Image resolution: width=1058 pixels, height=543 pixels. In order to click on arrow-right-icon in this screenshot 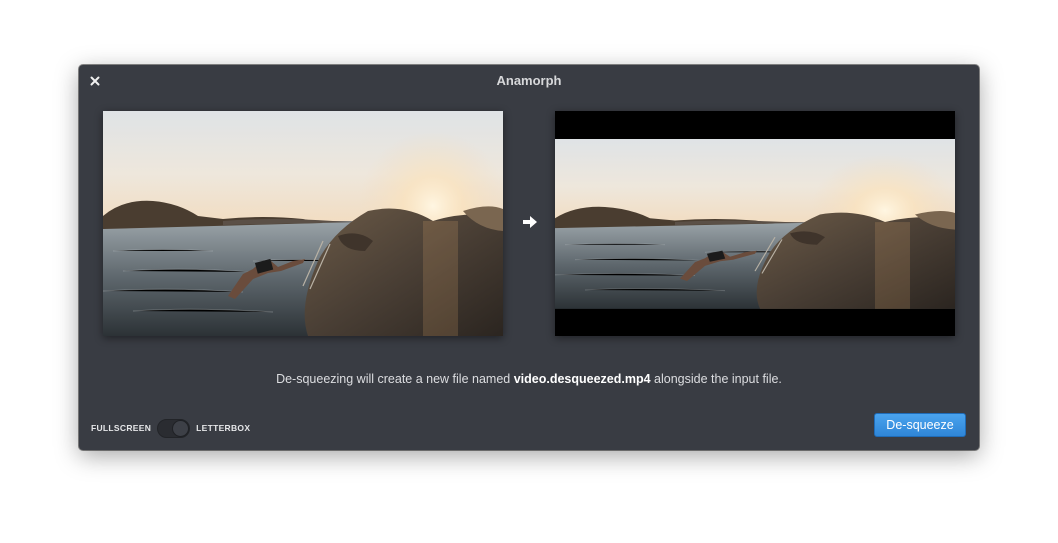, I will do `click(530, 222)`.